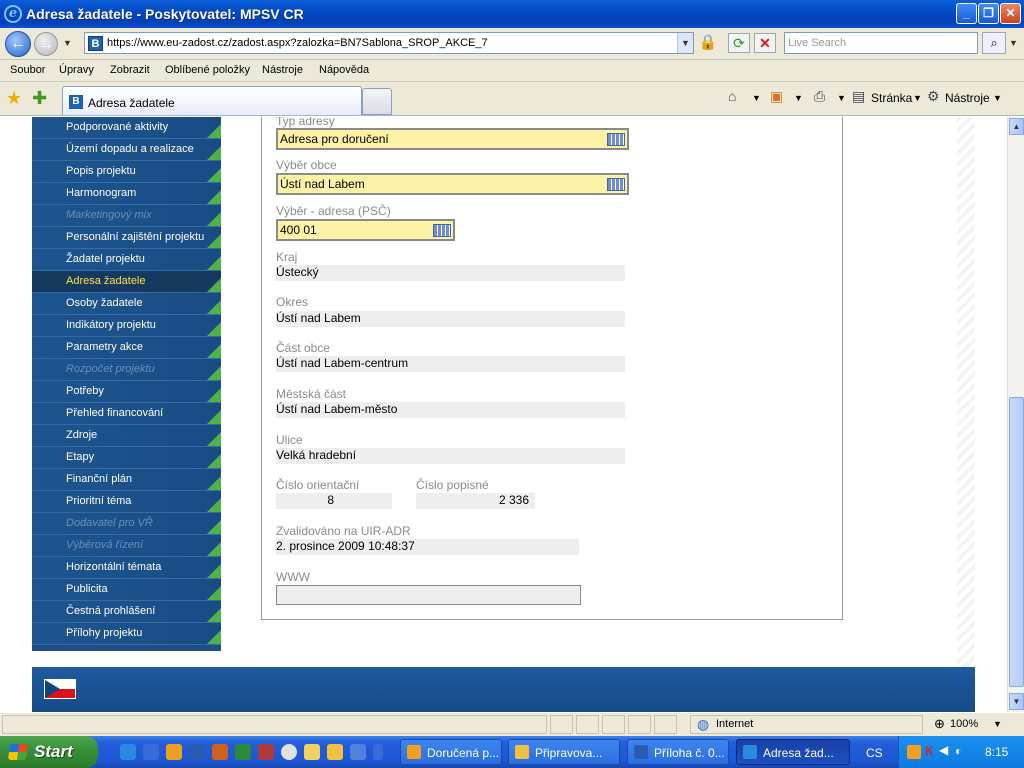 The image size is (1024, 768). I want to click on tray-outlook-icon, so click(914, 752).